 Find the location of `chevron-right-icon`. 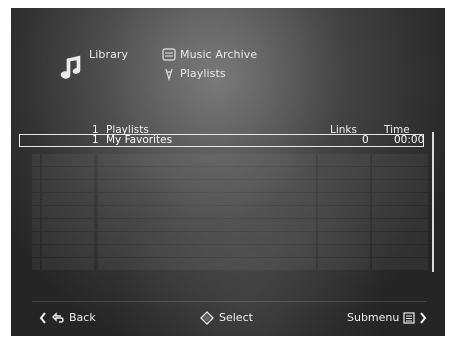

chevron-right-icon is located at coordinates (423, 318).